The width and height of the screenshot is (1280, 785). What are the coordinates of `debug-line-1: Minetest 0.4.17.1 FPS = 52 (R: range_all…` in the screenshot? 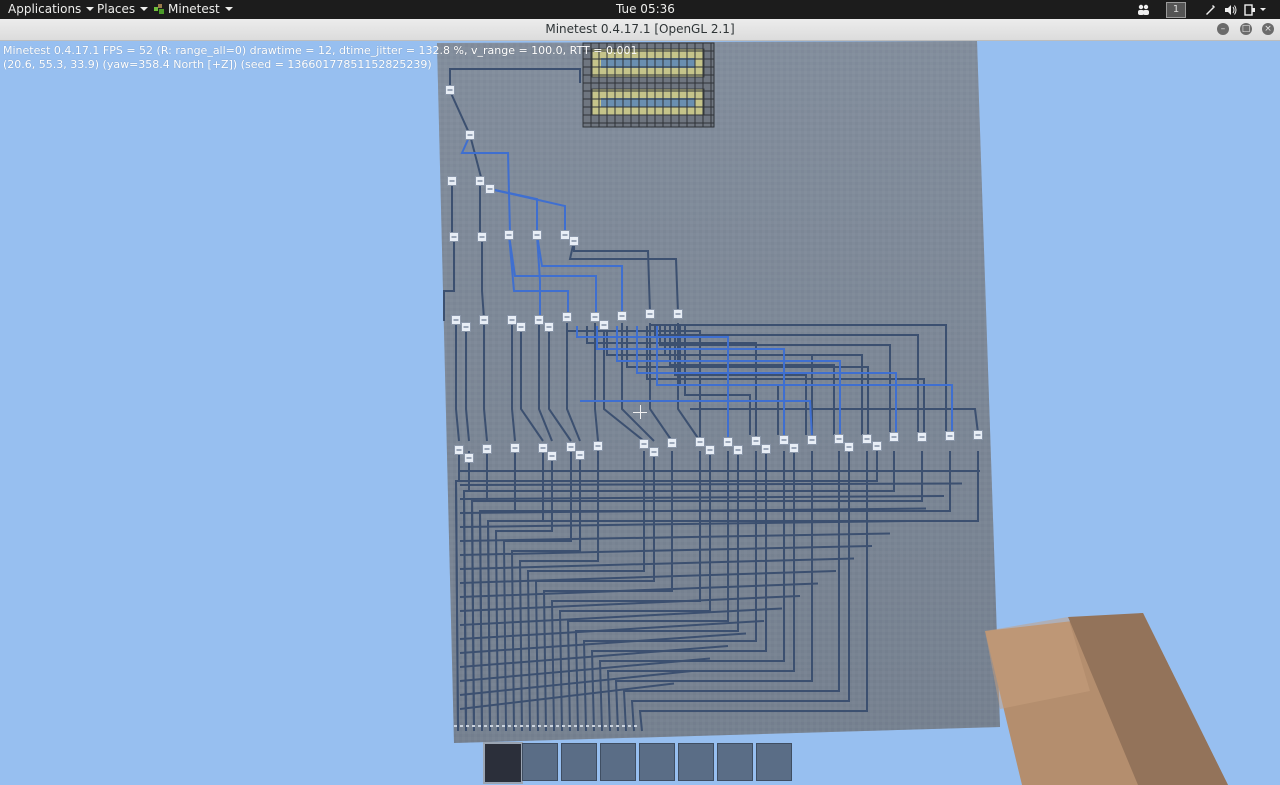 It's located at (320, 50).